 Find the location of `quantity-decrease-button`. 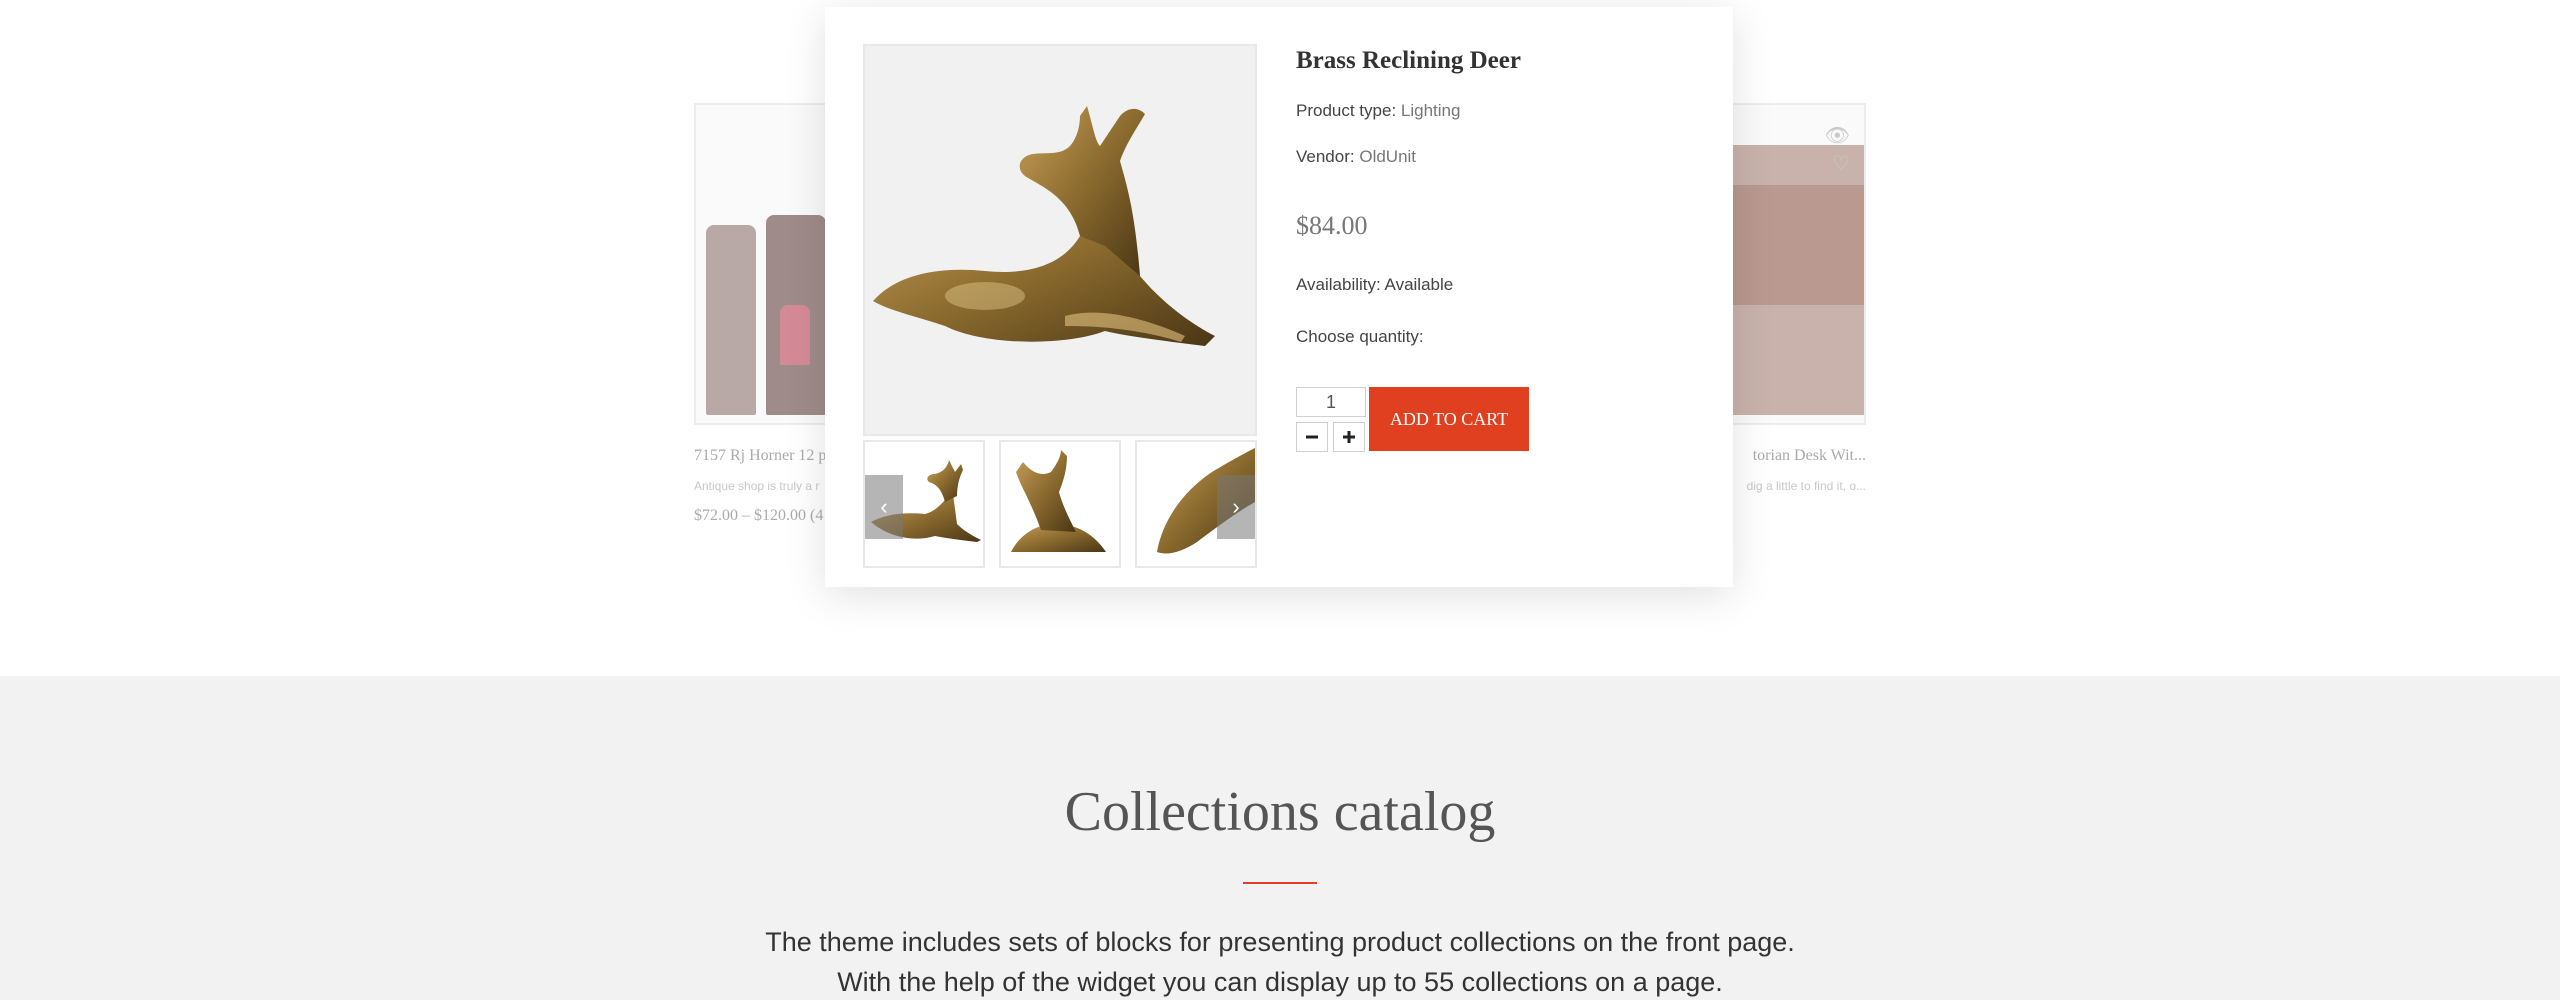

quantity-decrease-button is located at coordinates (1312, 437).